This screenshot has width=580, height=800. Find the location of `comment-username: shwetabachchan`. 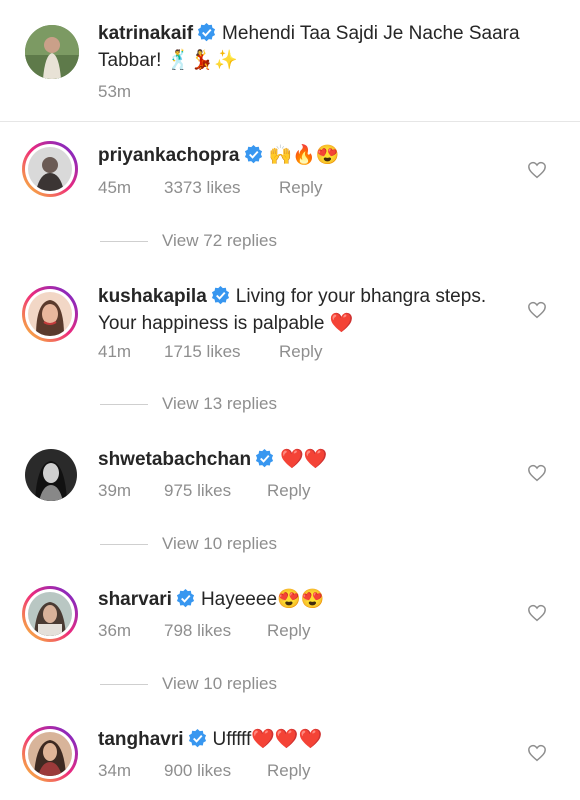

comment-username: shwetabachchan is located at coordinates (174, 459).